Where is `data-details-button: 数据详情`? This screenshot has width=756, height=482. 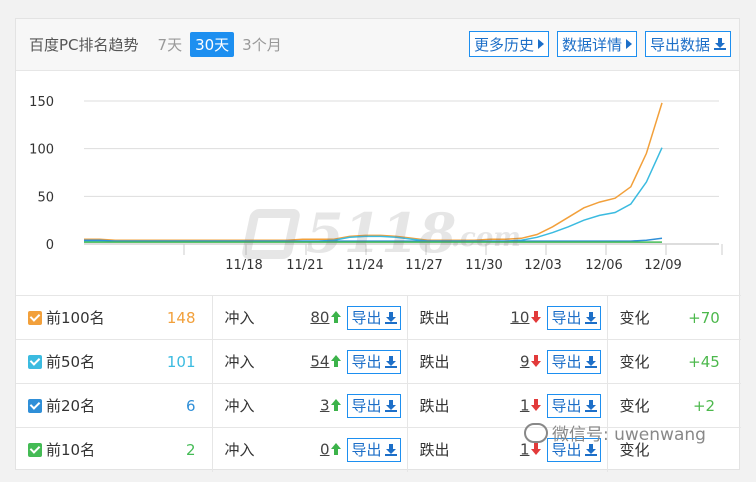
data-details-button: 数据详情 is located at coordinates (596, 44).